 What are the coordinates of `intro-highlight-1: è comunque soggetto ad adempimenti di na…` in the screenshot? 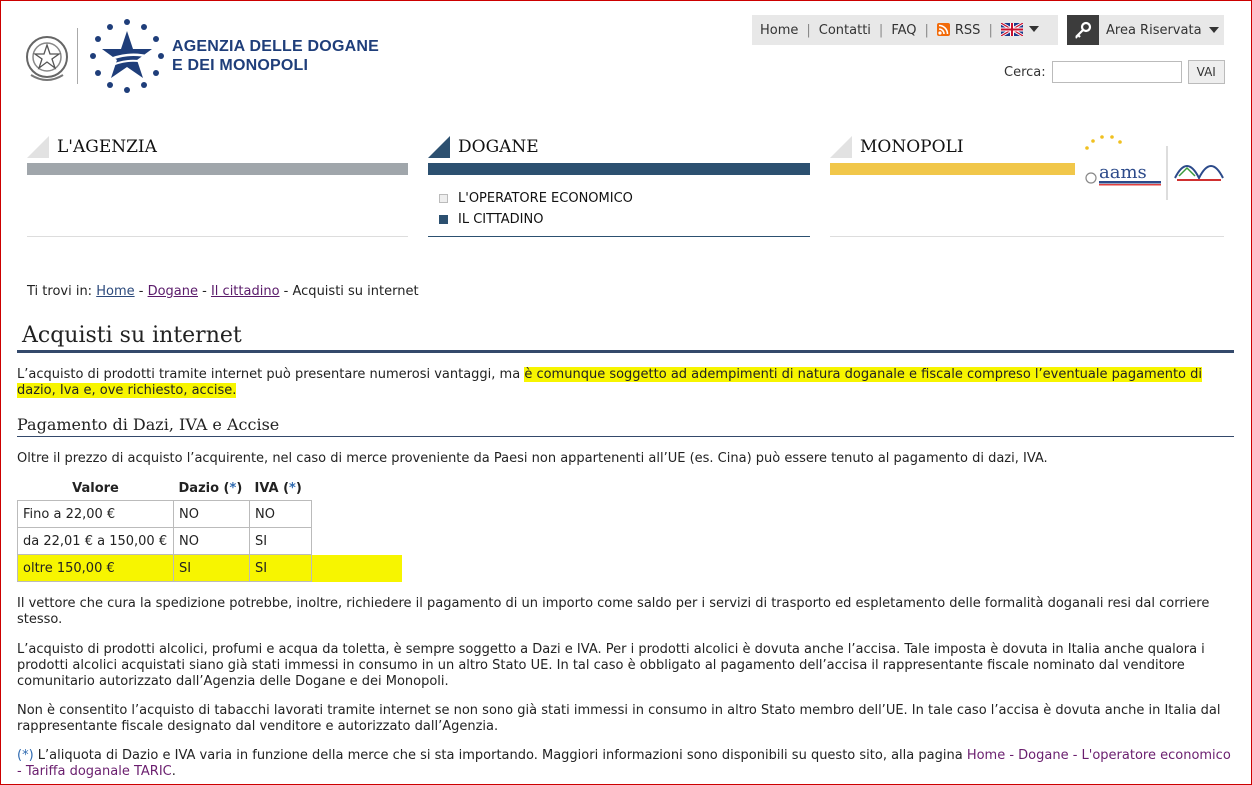 It's located at (863, 374).